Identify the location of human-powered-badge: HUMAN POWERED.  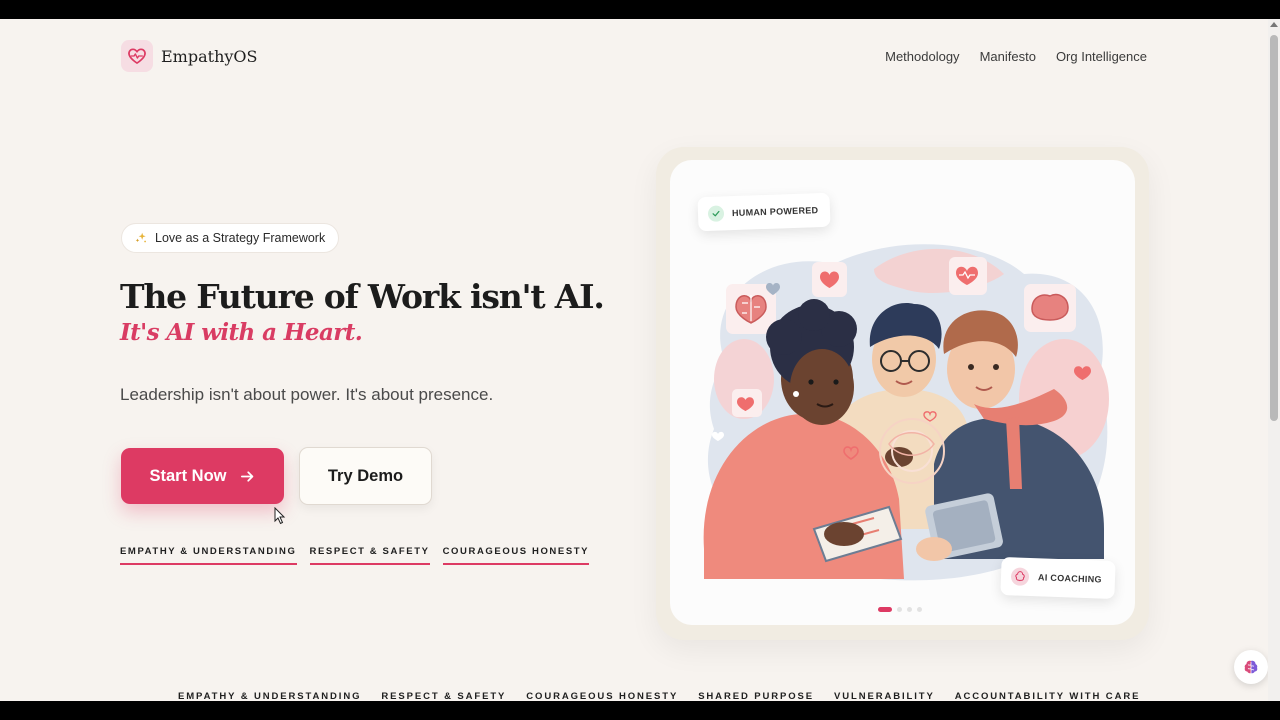
(764, 212).